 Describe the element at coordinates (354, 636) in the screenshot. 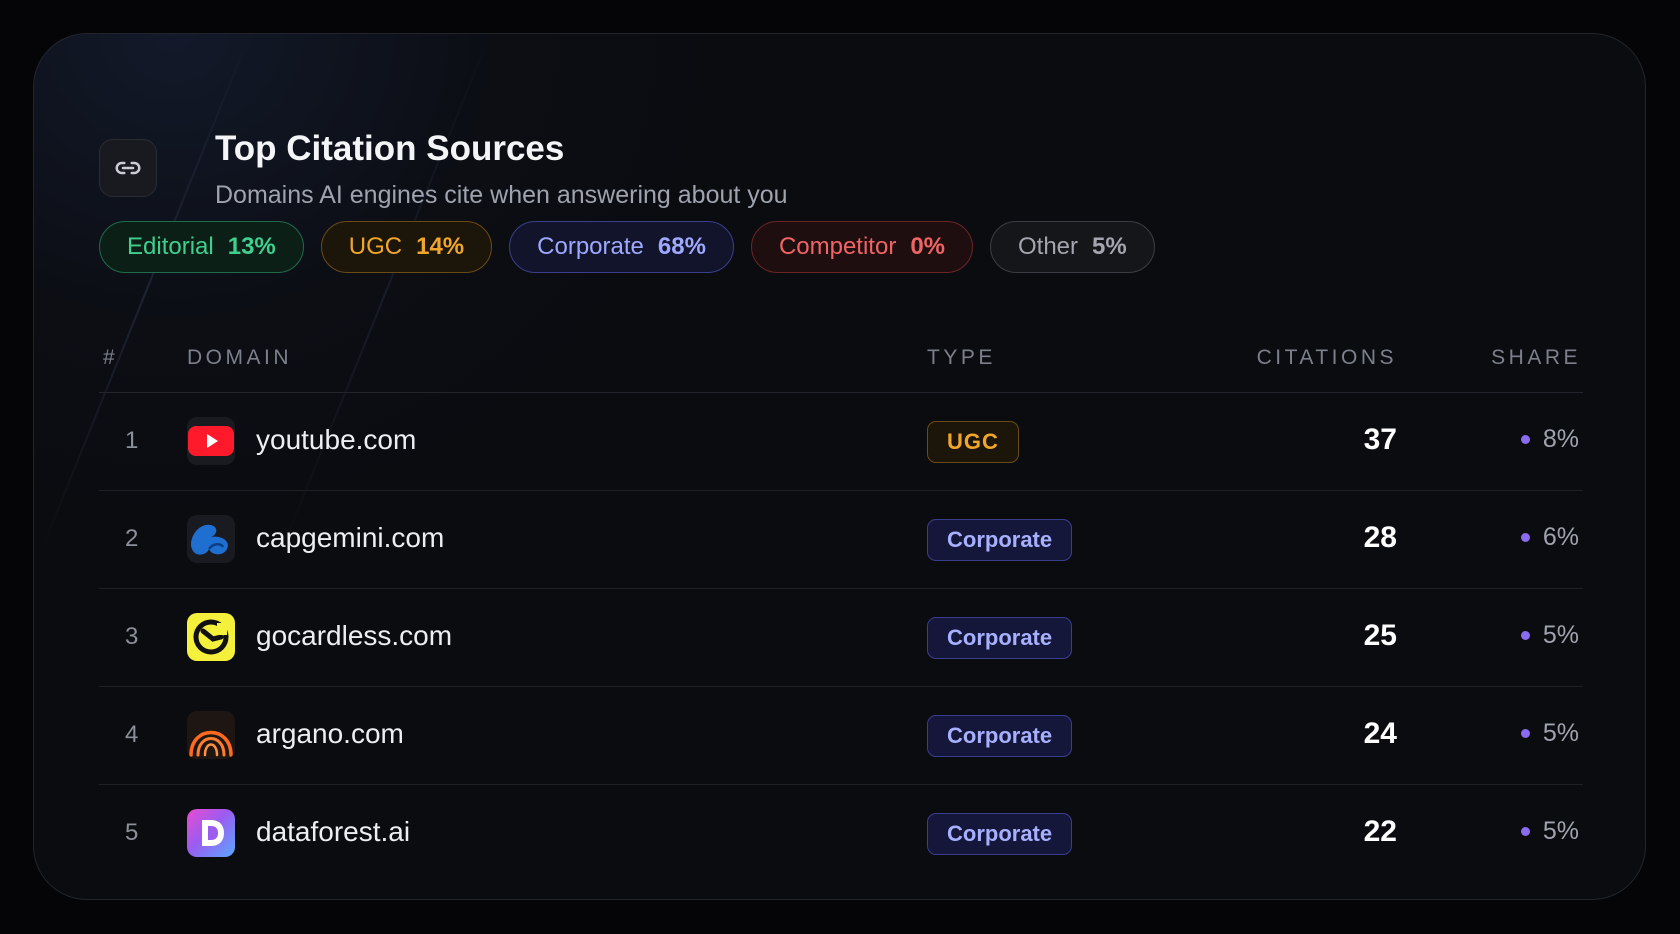

I see `row-domain: gocardless.com` at that location.